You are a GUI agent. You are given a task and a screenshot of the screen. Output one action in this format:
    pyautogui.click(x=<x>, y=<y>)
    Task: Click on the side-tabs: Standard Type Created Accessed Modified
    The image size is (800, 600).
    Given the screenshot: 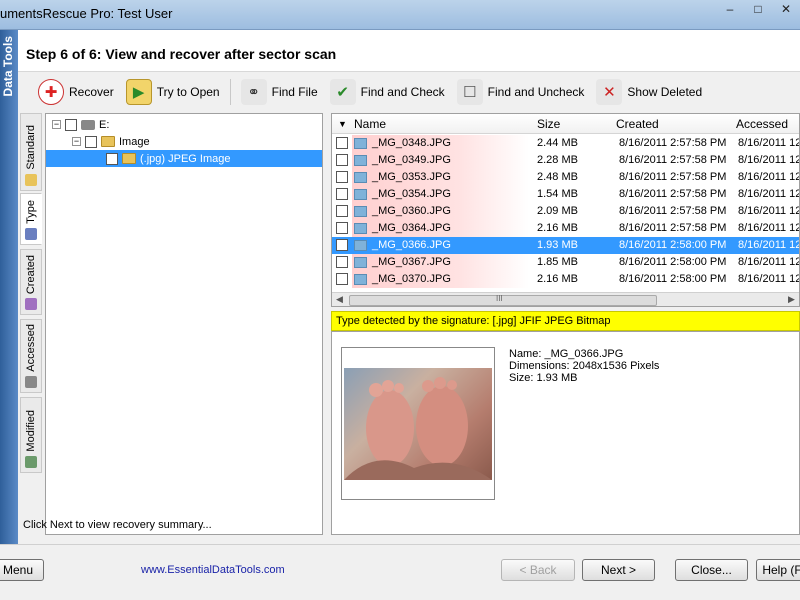 What is the action you would take?
    pyautogui.click(x=31, y=308)
    